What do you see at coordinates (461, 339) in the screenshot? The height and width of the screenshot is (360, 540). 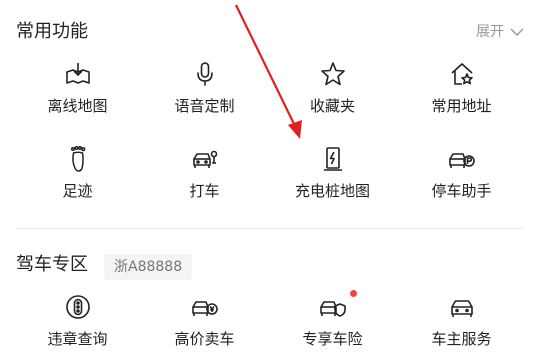 I see `car-owner-service-label: 车主服务` at bounding box center [461, 339].